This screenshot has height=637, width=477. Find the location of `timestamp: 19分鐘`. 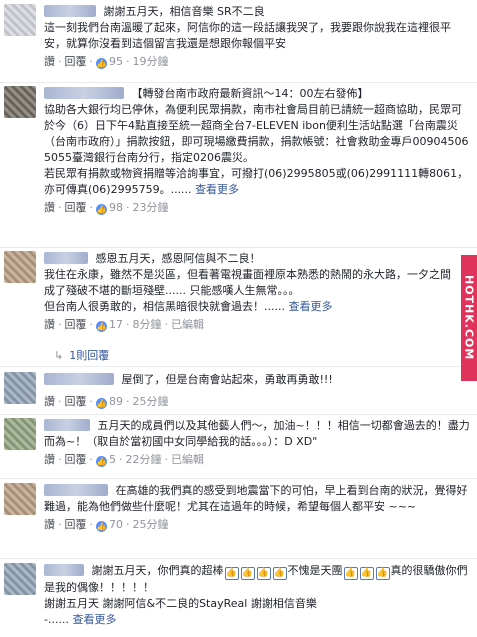

timestamp: 19分鐘 is located at coordinates (151, 61).